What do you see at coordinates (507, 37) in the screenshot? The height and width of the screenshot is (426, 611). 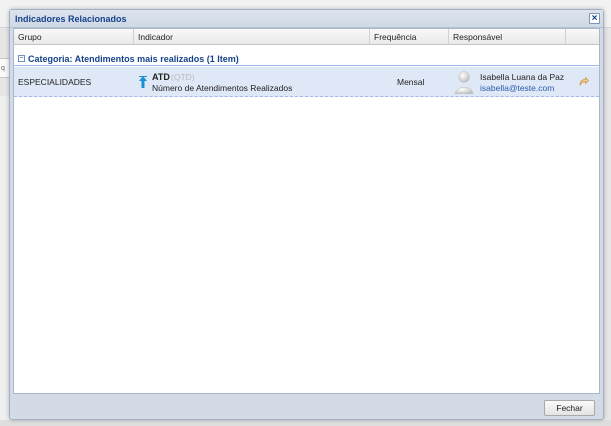 I see `column-header-responsavel: Responsável` at bounding box center [507, 37].